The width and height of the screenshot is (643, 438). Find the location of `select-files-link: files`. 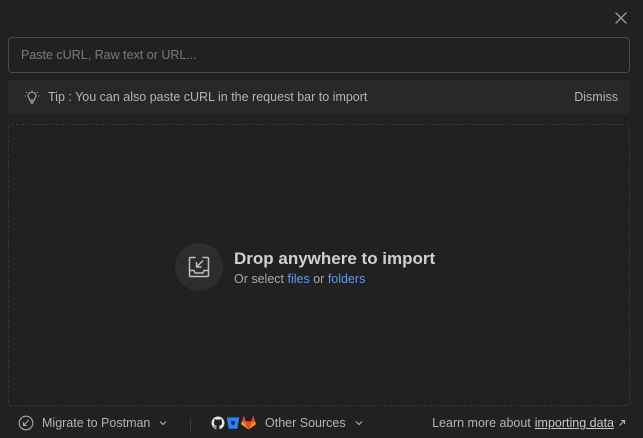

select-files-link: files is located at coordinates (299, 279).